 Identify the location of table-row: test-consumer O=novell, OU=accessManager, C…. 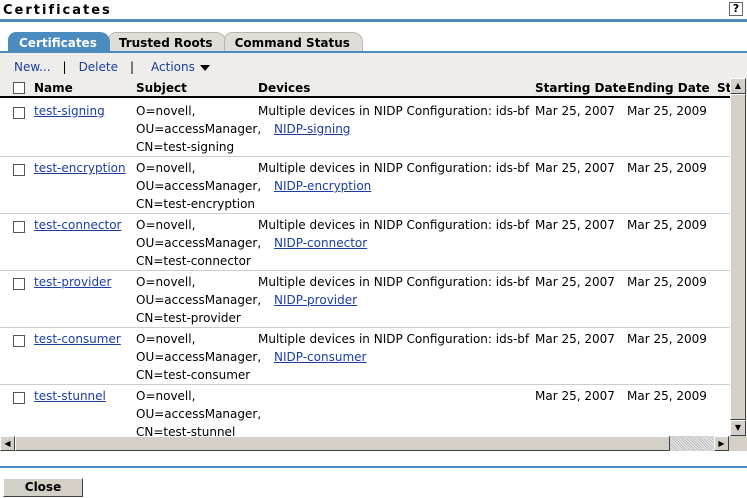
(365, 356).